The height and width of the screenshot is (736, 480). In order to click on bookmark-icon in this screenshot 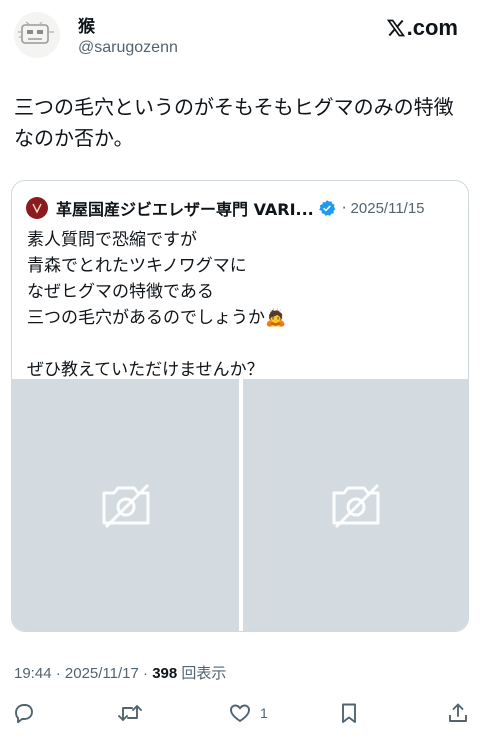, I will do `click(349, 713)`.